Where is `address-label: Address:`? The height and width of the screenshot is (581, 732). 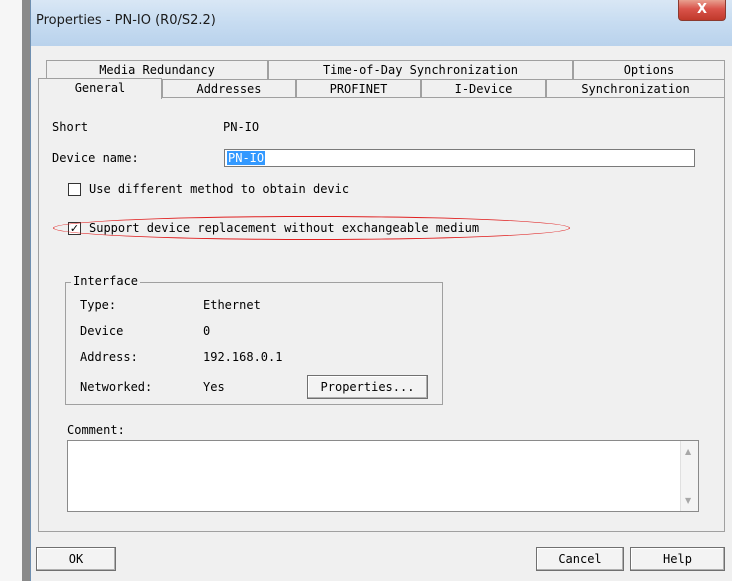
address-label: Address: is located at coordinates (109, 357).